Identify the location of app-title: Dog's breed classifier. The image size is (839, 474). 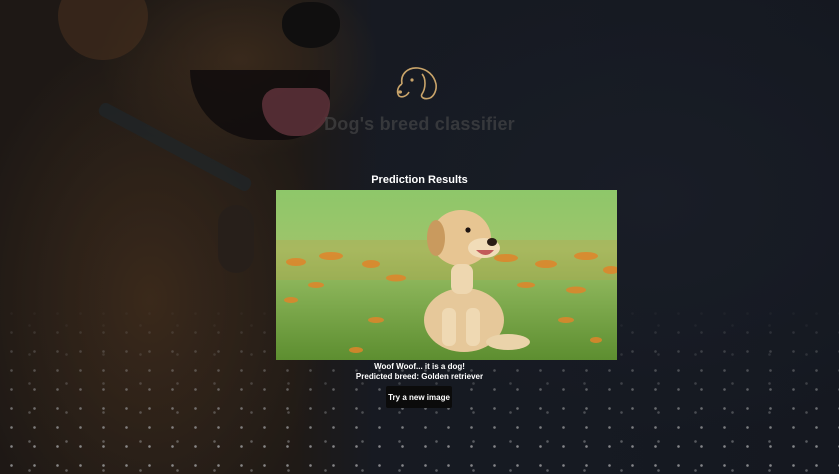
(419, 124).